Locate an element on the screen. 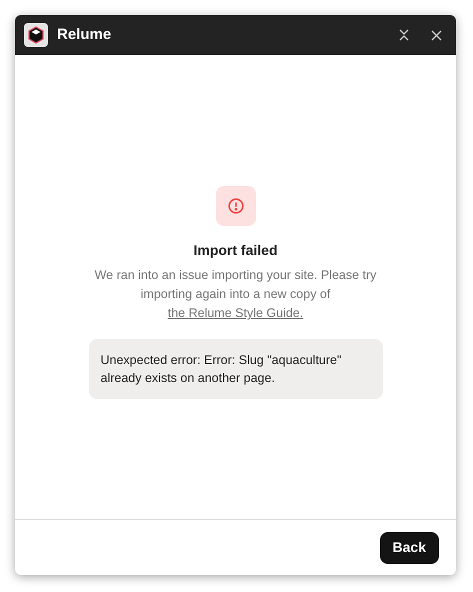 The image size is (473, 592). window-title: Relume is located at coordinates (84, 34).